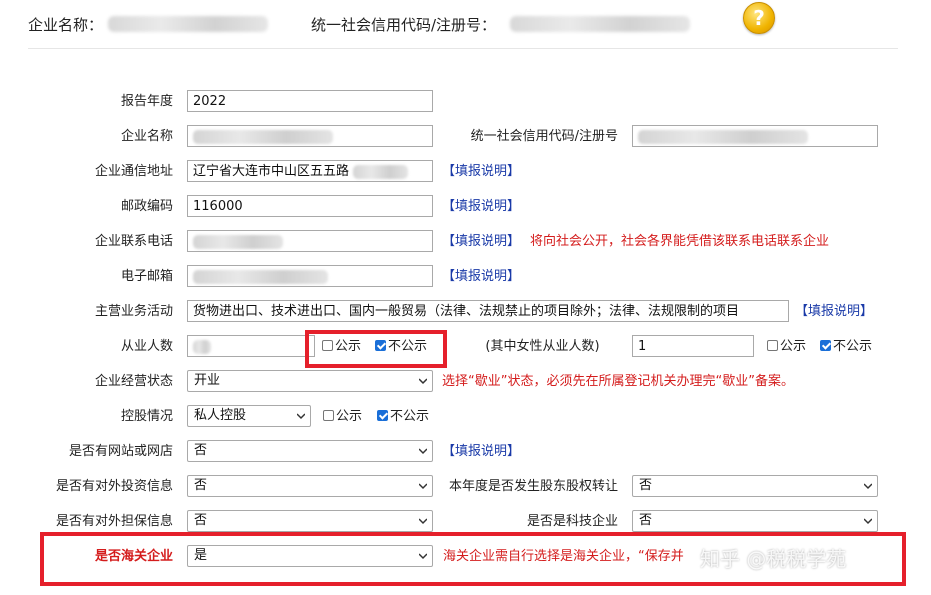 The height and width of the screenshot is (595, 931). Describe the element at coordinates (759, 18) in the screenshot. I see `help-icon: ?` at that location.